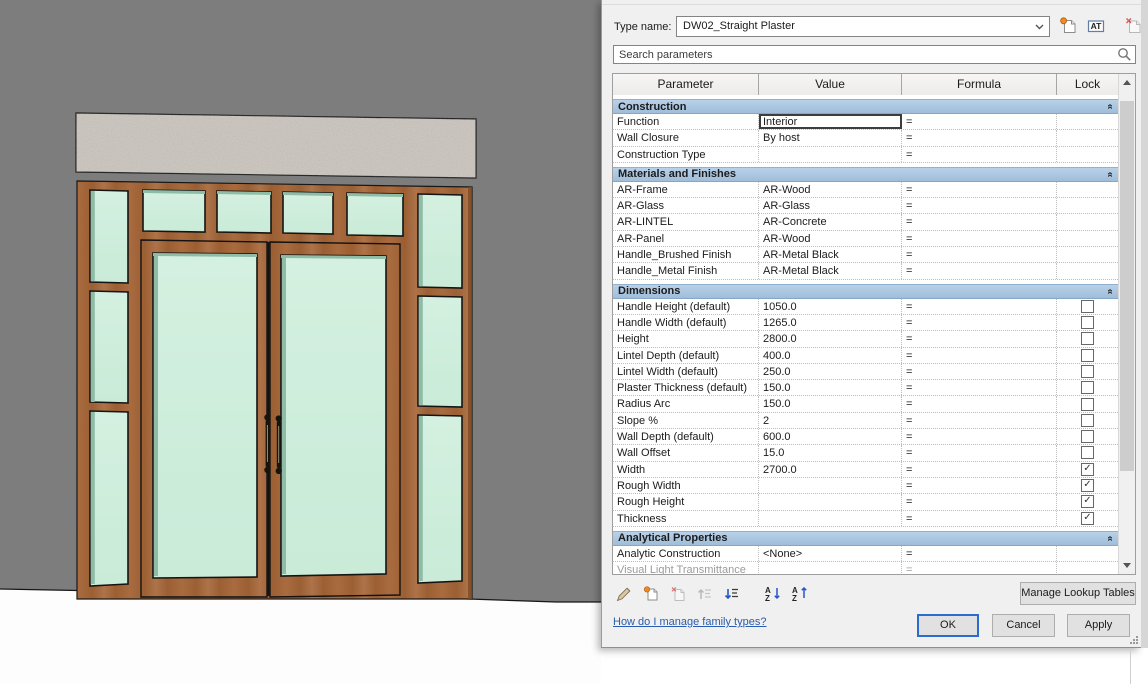  What do you see at coordinates (705, 594) in the screenshot?
I see `move-parameter-up-icon` at bounding box center [705, 594].